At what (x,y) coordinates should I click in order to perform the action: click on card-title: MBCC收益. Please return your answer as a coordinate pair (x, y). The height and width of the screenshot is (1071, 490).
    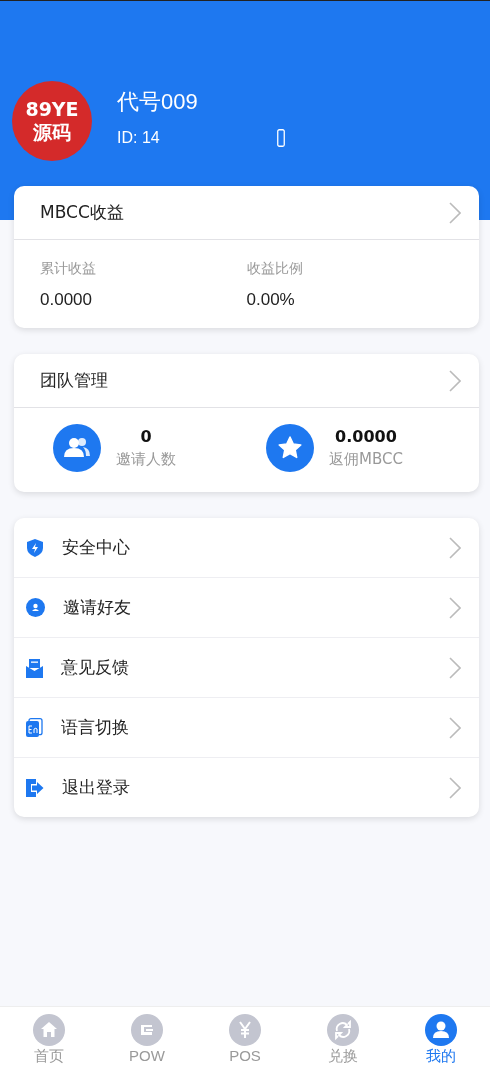
    Looking at the image, I should click on (82, 212).